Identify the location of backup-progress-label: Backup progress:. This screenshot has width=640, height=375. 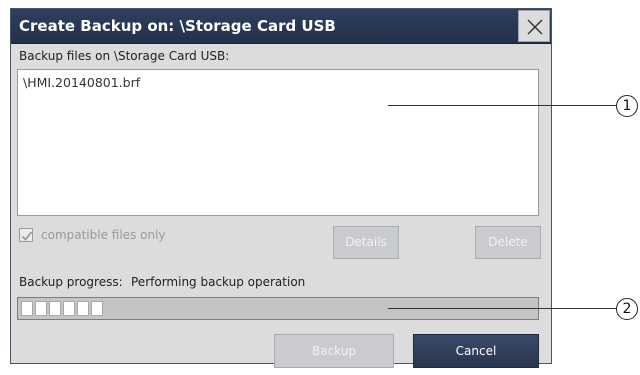
(71, 282).